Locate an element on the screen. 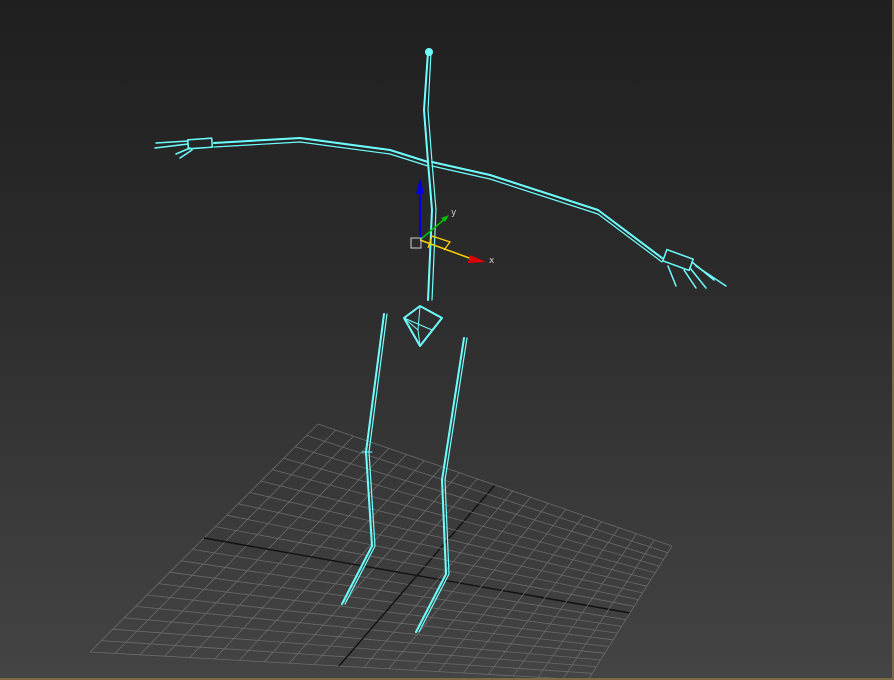 This screenshot has width=894, height=680. biped-spine is located at coordinates (430, 174).